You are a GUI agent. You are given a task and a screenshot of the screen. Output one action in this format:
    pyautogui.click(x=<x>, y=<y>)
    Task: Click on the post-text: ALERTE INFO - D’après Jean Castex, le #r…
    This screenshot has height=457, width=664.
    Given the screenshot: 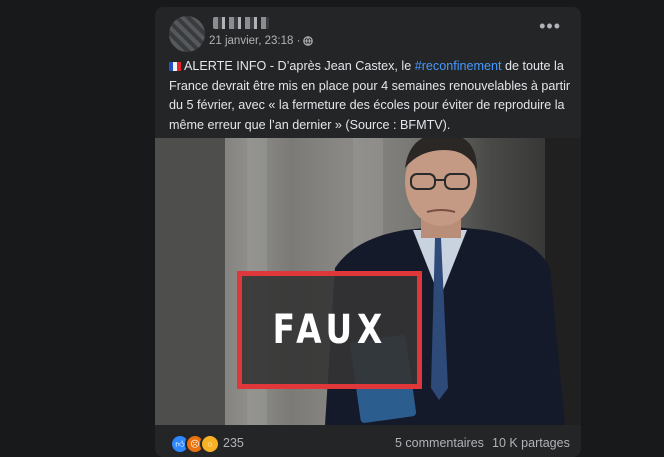 What is the action you would take?
    pyautogui.click(x=371, y=96)
    